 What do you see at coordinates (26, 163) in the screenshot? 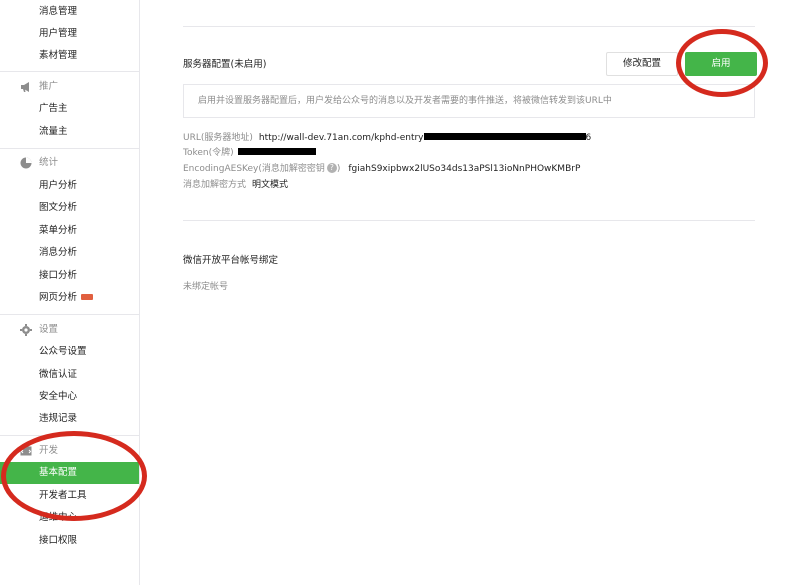
I see `pie-chart-icon` at bounding box center [26, 163].